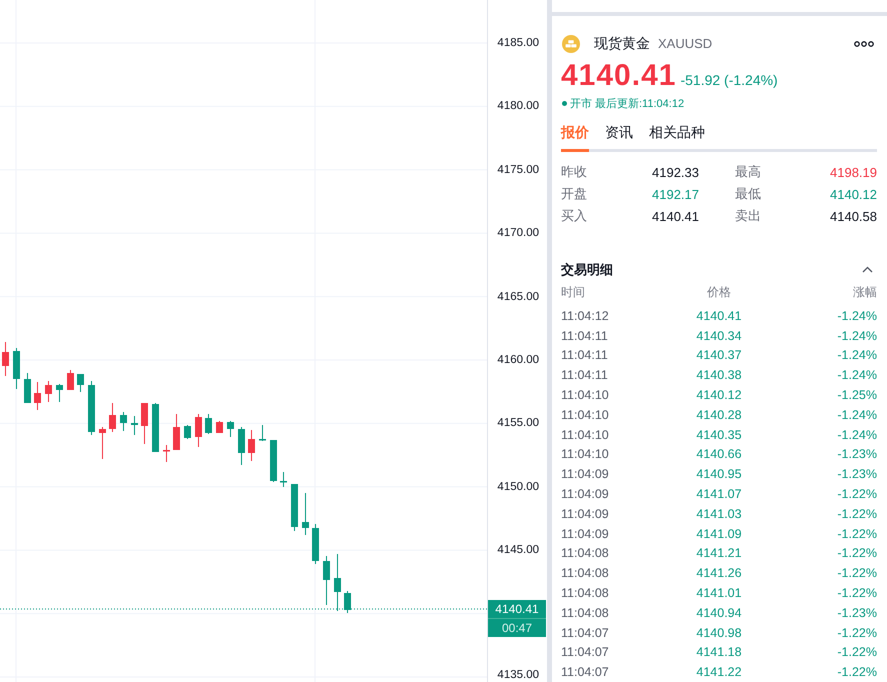  Describe the element at coordinates (719, 573) in the screenshot. I see `trade-price: 4141.26` at that location.